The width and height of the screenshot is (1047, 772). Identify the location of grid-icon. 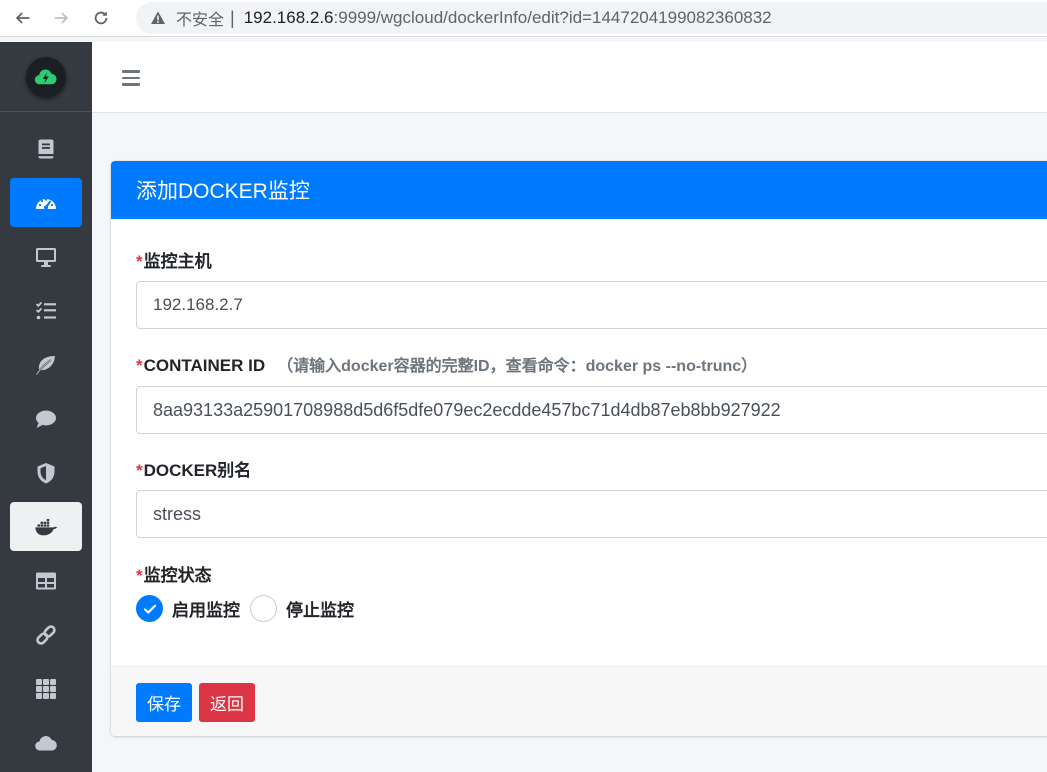
(46, 688).